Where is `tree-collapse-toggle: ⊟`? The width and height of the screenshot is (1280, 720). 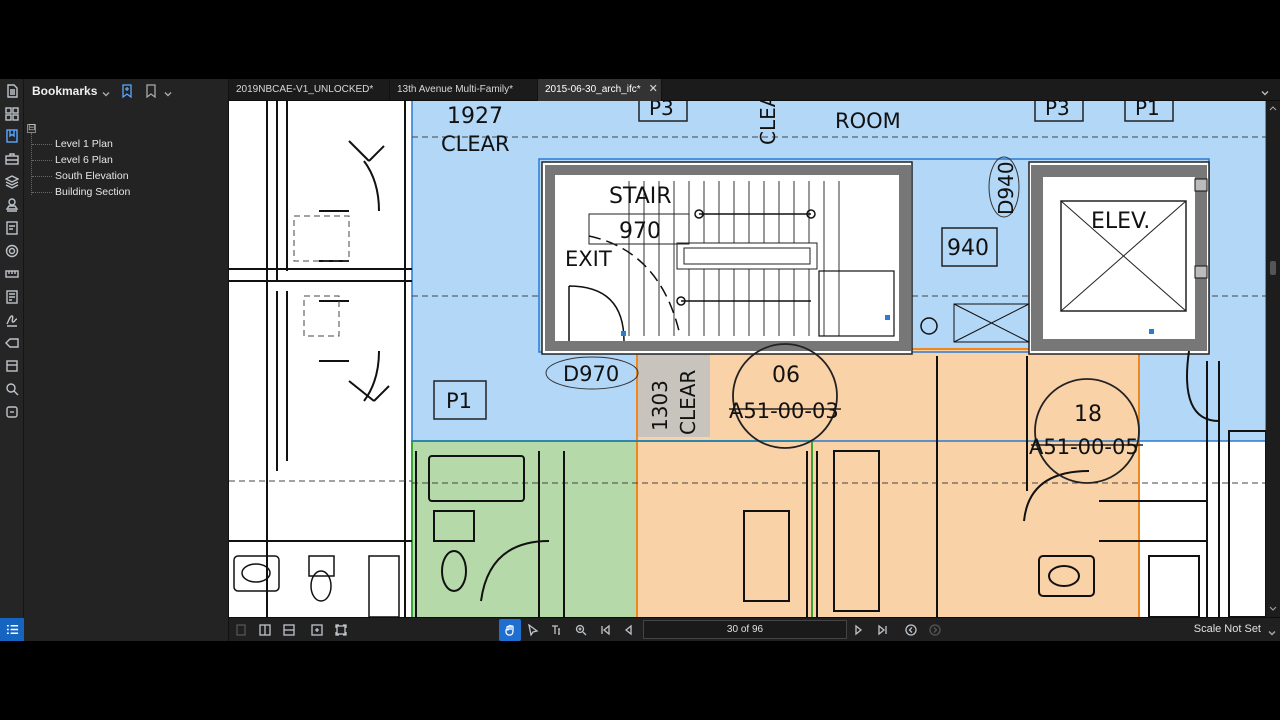
tree-collapse-toggle: ⊟ is located at coordinates (31, 128).